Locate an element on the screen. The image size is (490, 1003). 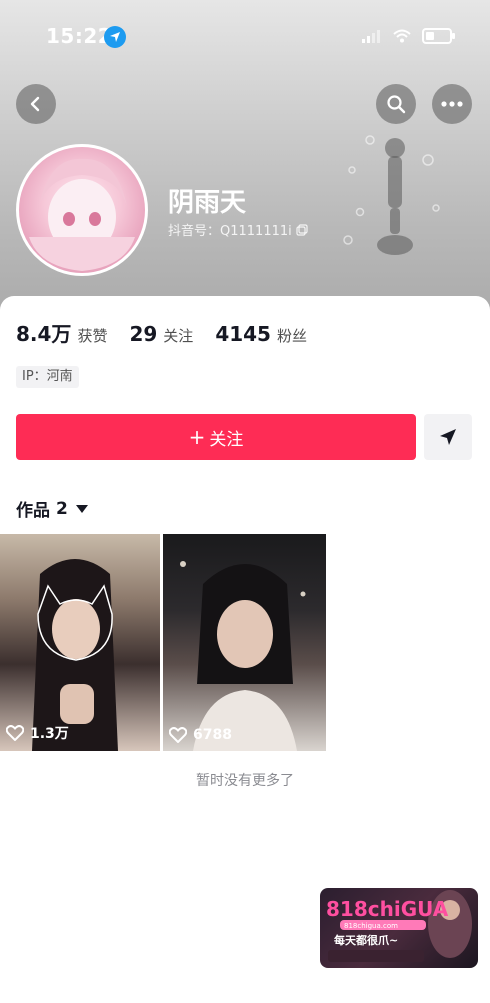
douyin-id: 抖音号：Q1111111i is located at coordinates (238, 229).